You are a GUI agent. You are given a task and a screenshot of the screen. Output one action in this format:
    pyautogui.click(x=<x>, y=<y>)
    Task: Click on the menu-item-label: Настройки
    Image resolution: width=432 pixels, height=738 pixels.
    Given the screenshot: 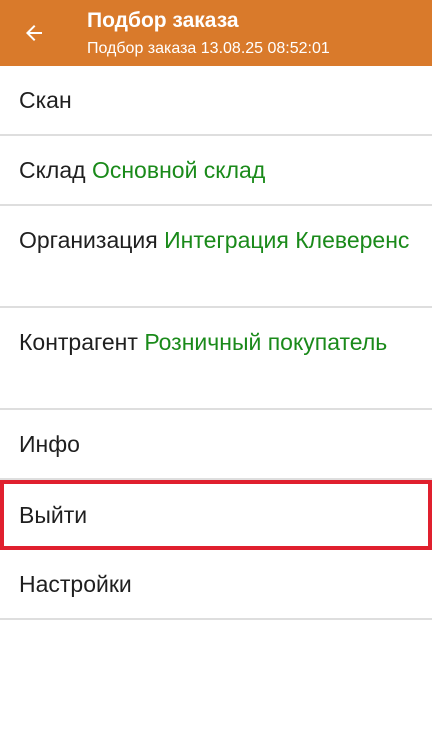 What is the action you would take?
    pyautogui.click(x=75, y=583)
    